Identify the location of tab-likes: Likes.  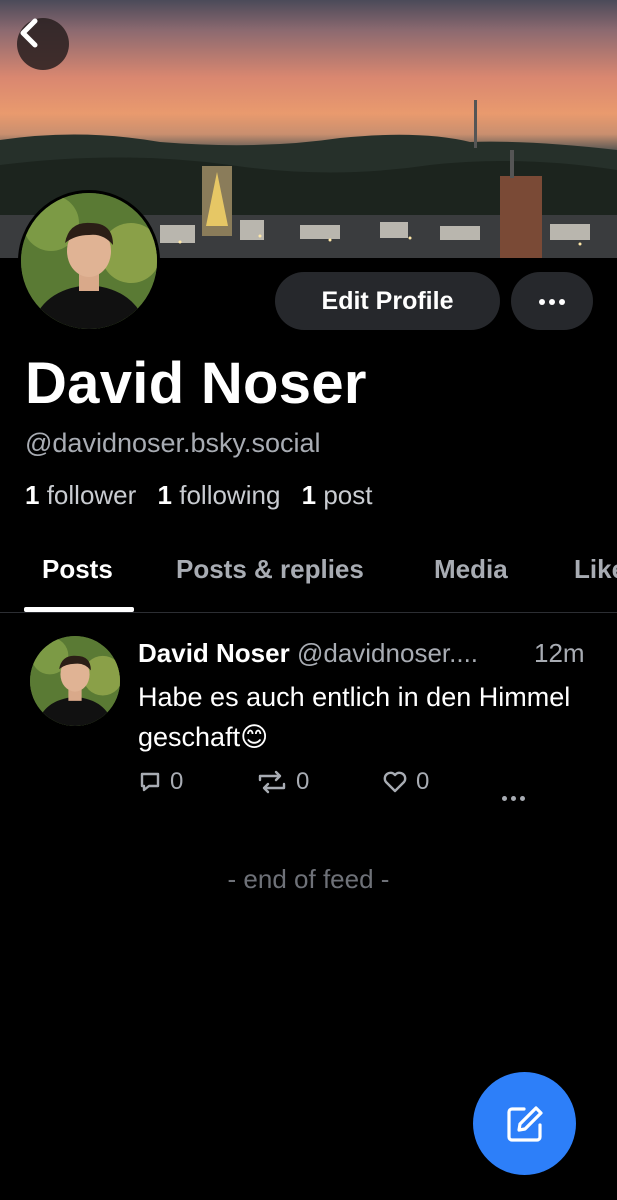
(595, 569).